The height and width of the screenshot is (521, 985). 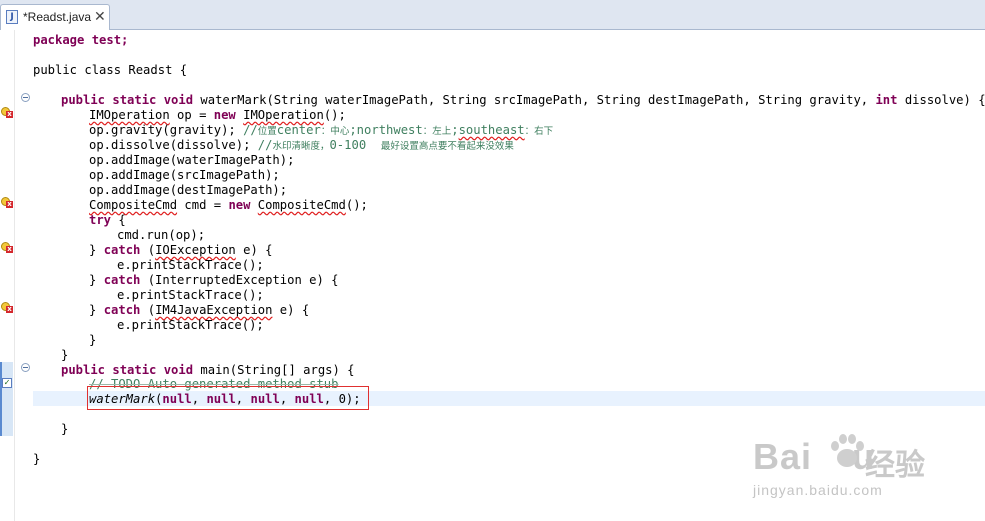 What do you see at coordinates (847, 450) in the screenshot?
I see `baidu-paw-icon` at bounding box center [847, 450].